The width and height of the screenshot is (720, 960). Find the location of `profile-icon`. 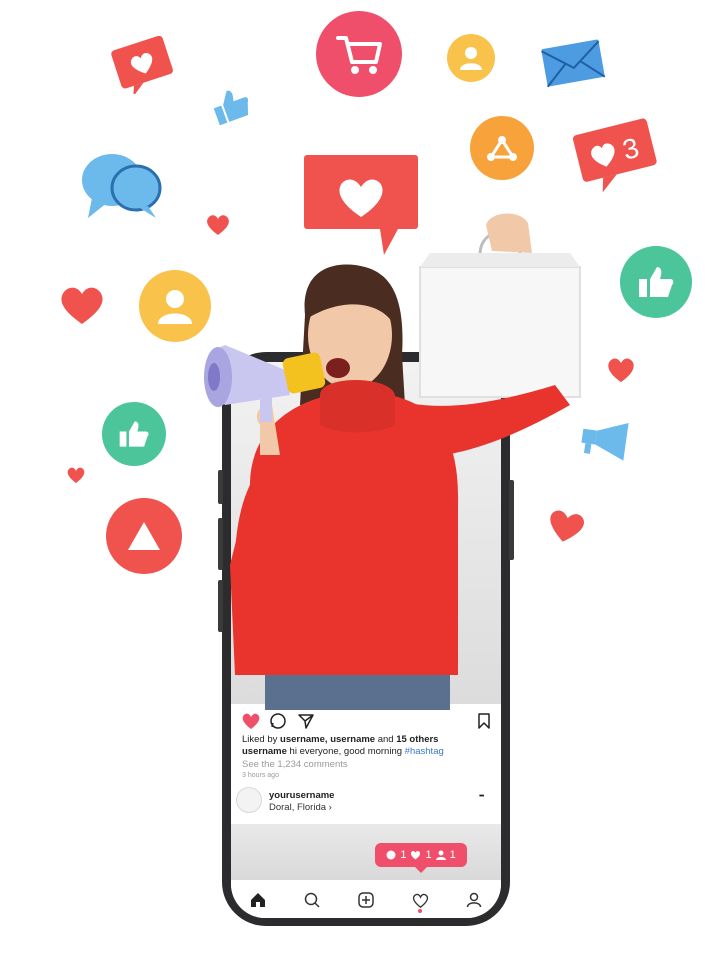

profile-icon is located at coordinates (474, 900).